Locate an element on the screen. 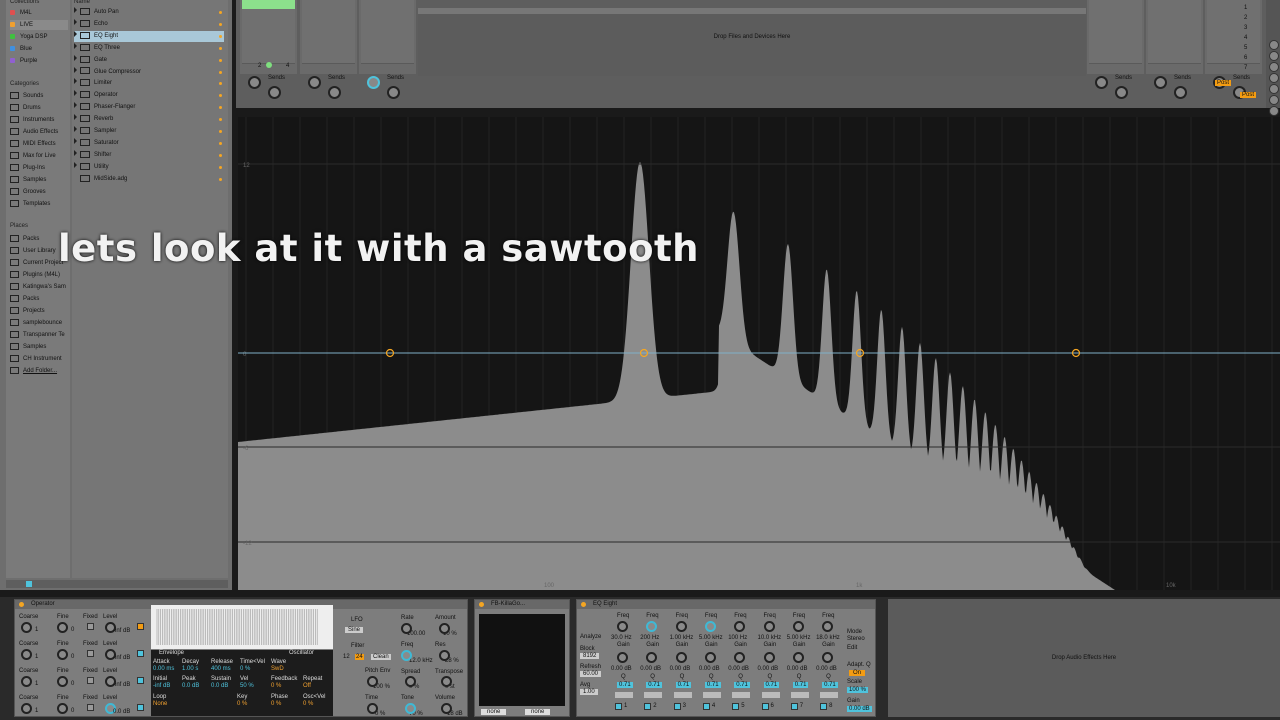 The width and height of the screenshot is (1280, 720). browser-file-item: Echo is located at coordinates (149, 24).